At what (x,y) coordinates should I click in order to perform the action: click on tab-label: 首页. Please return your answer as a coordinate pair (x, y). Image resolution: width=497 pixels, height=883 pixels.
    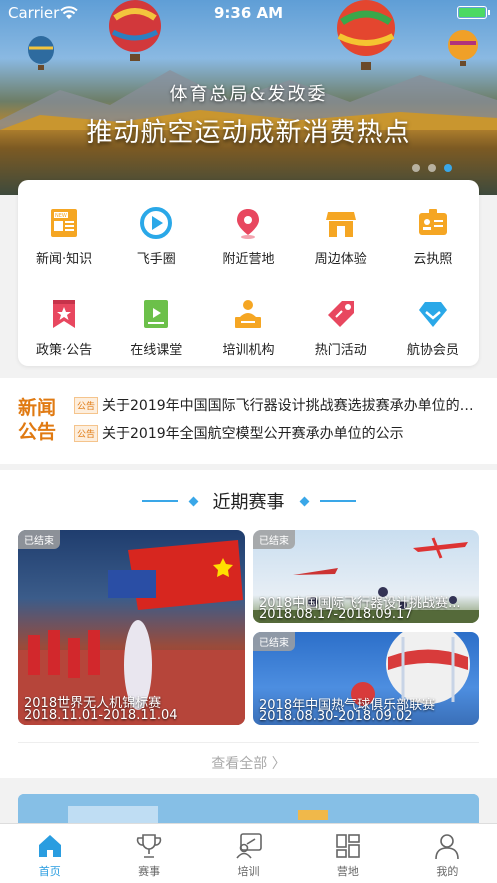
    Looking at the image, I should click on (49, 871).